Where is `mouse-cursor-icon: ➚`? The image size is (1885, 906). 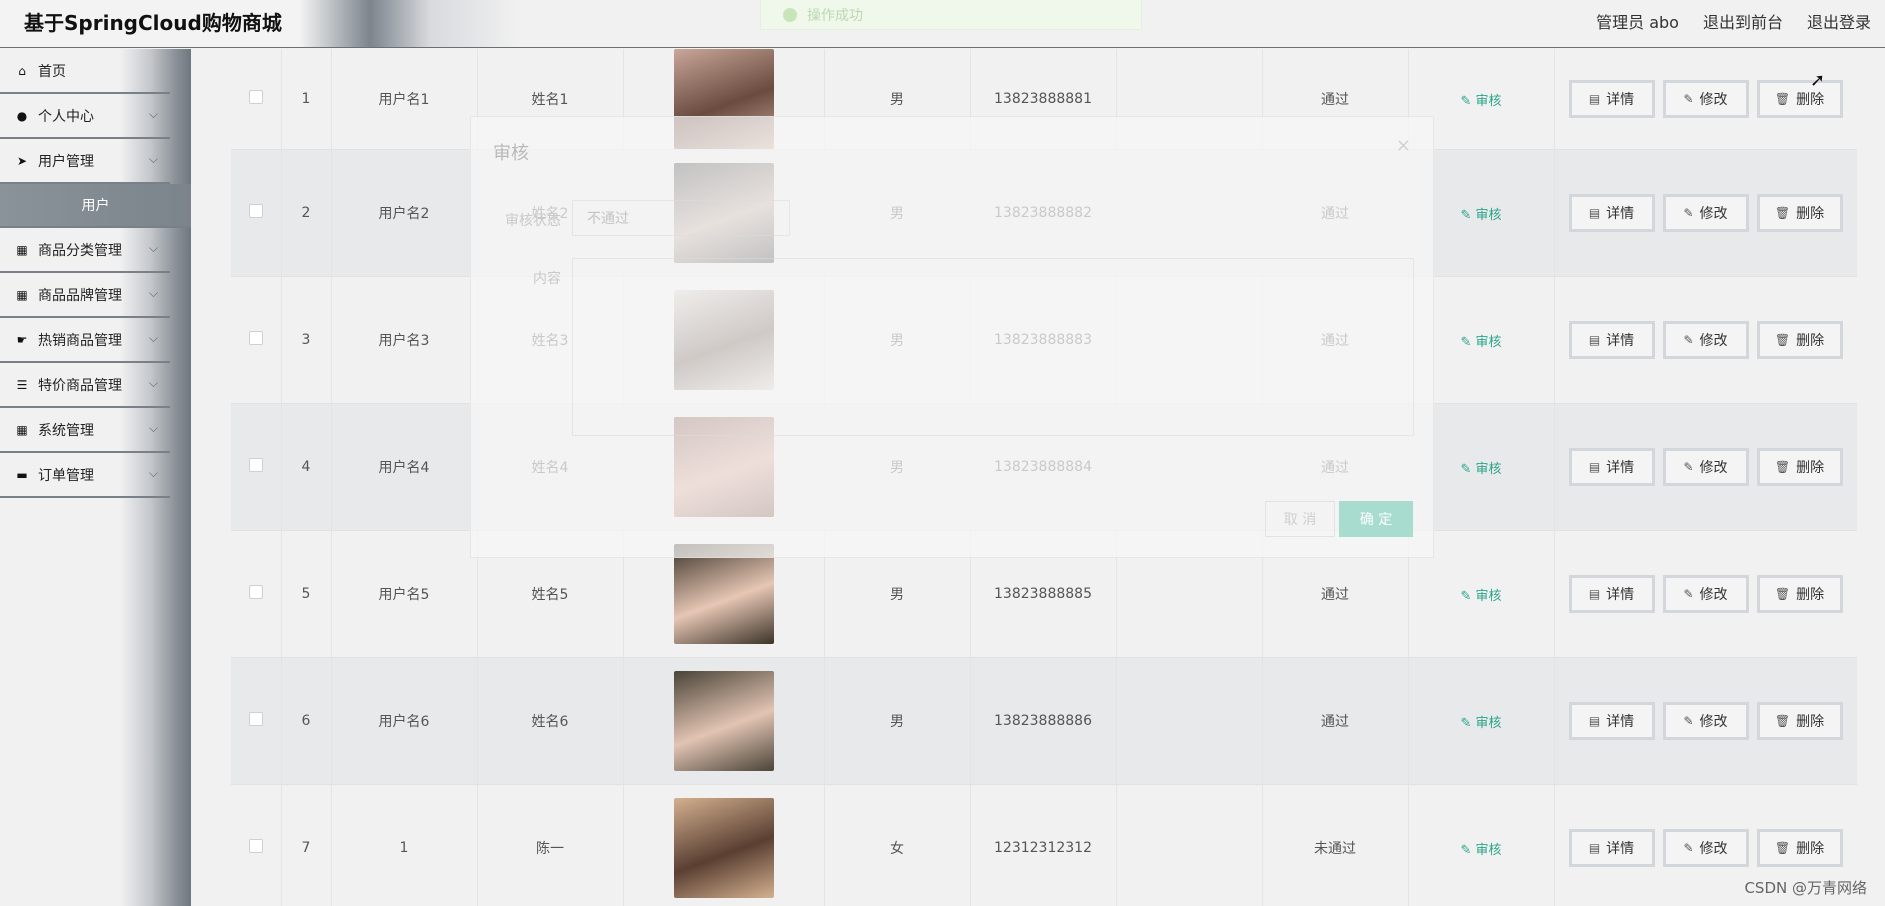 mouse-cursor-icon: ➚ is located at coordinates (1818, 80).